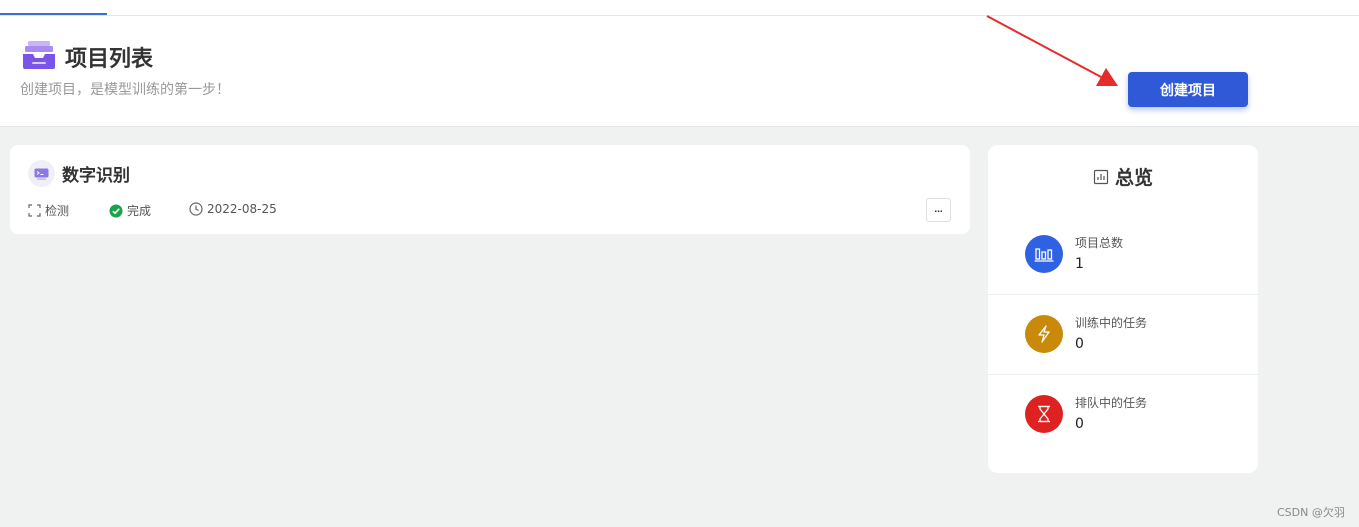  I want to click on stat-label: 训练中的任务, so click(1111, 323).